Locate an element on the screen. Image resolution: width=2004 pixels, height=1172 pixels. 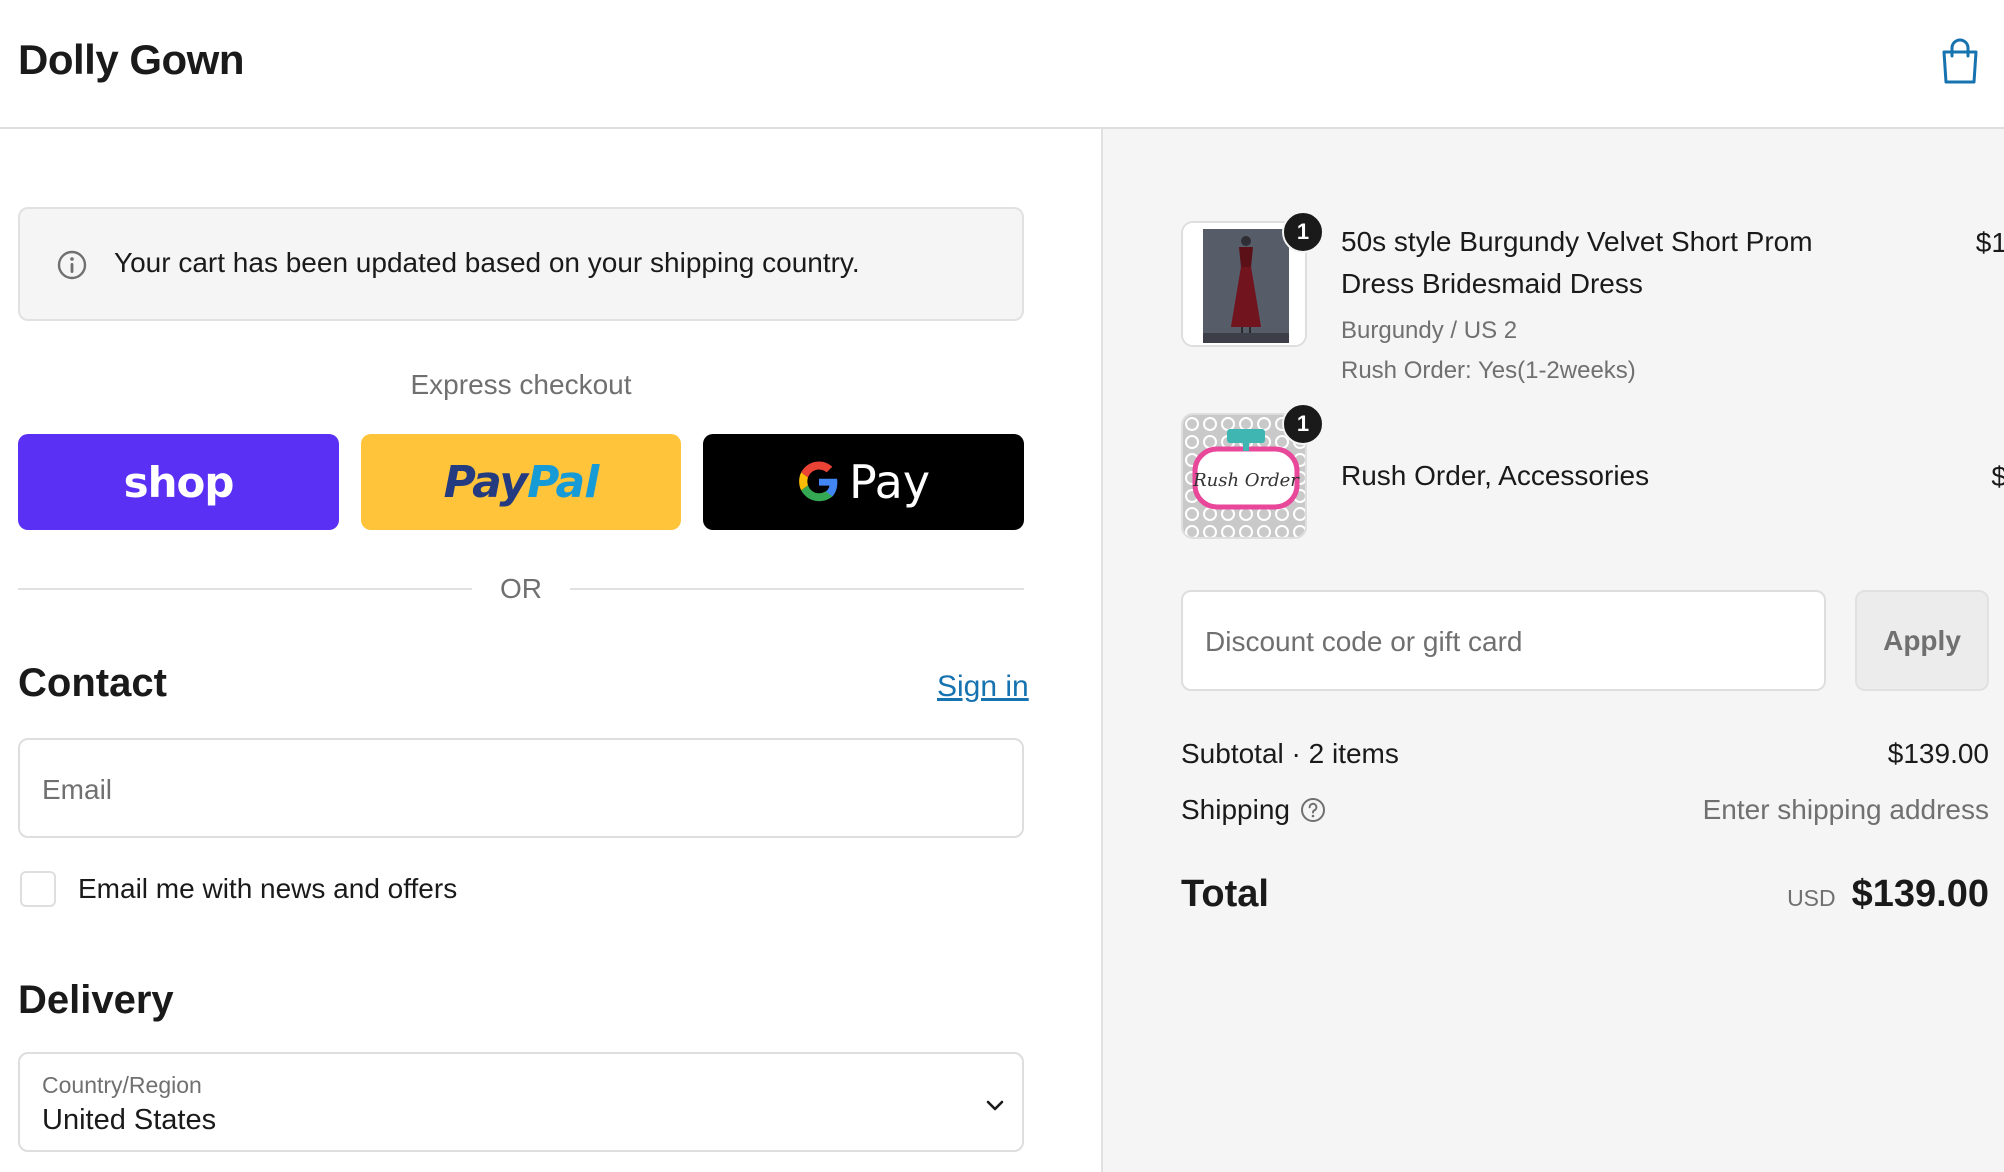
paypal-button: PayPal is located at coordinates (521, 482).